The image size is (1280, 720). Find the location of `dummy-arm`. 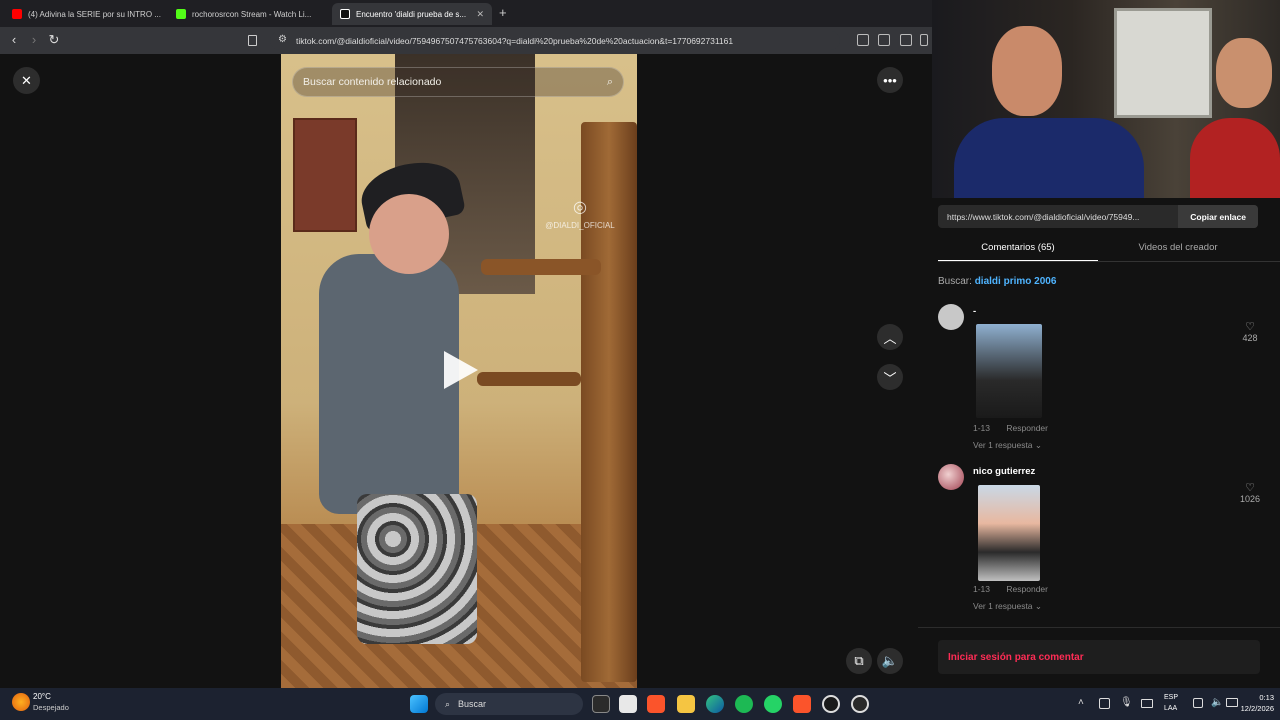

dummy-arm is located at coordinates (529, 379).